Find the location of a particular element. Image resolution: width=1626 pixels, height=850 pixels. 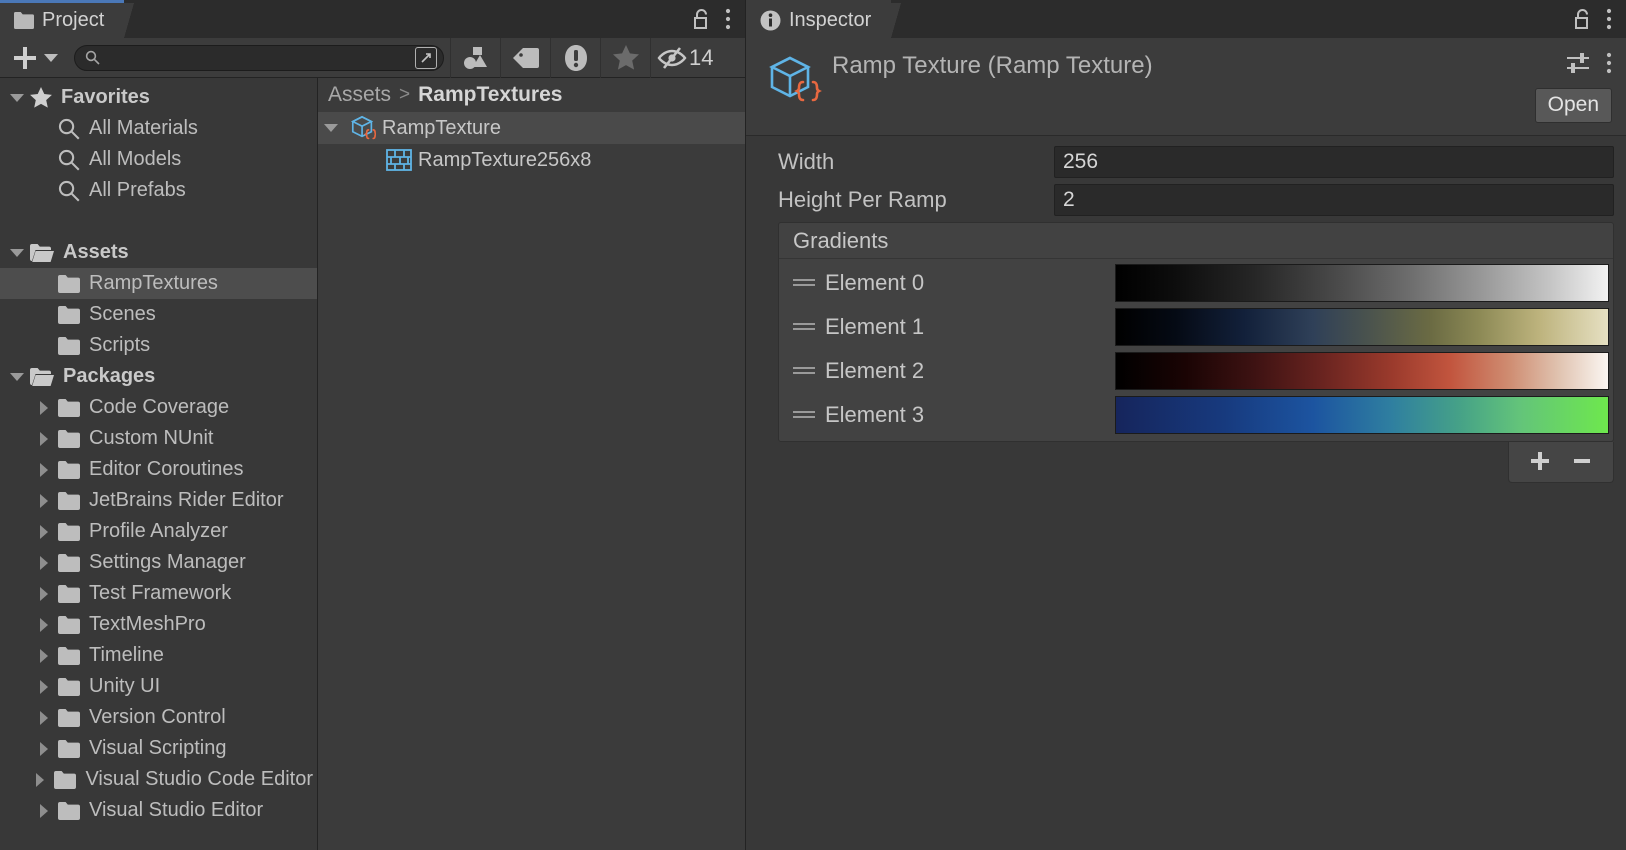

tree-item-custom-nunit: Custom NUnit is located at coordinates (158, 438).